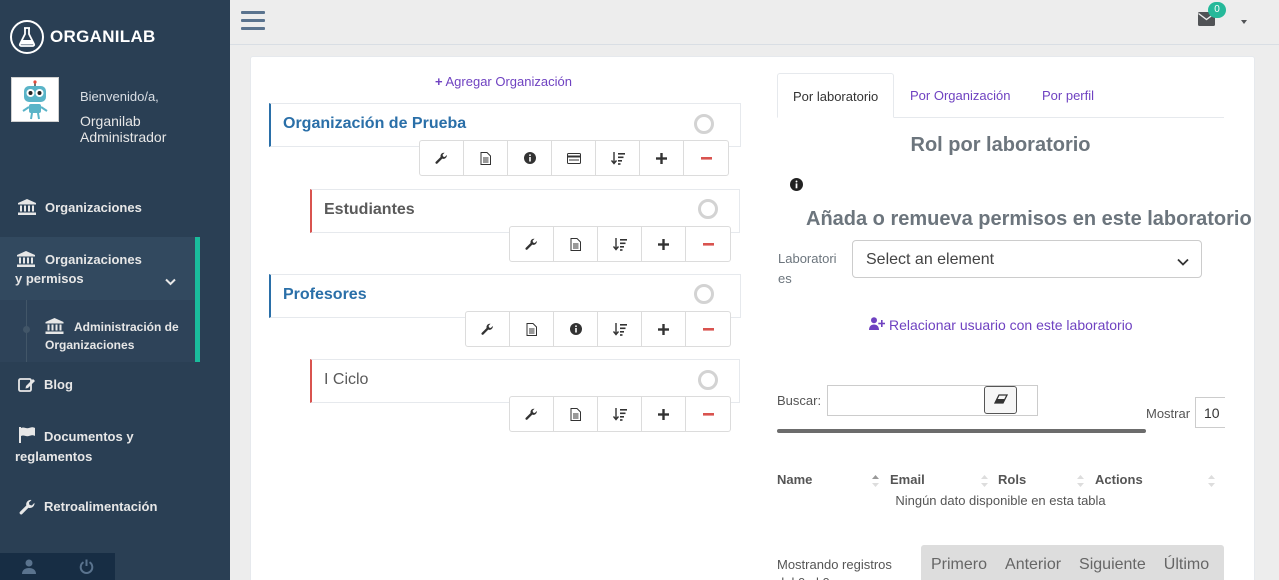  Describe the element at coordinates (123, 129) in the screenshot. I see `username: Organilab Administrador` at that location.